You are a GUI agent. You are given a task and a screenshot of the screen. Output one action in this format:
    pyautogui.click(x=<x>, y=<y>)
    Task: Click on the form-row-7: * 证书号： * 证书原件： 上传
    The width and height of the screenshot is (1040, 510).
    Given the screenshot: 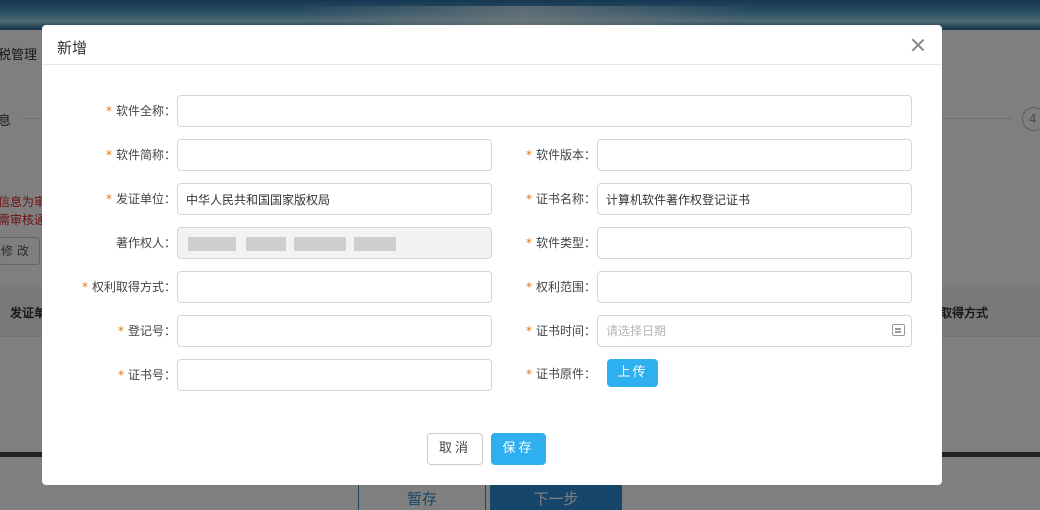 What is the action you would take?
    pyautogui.click(x=492, y=375)
    